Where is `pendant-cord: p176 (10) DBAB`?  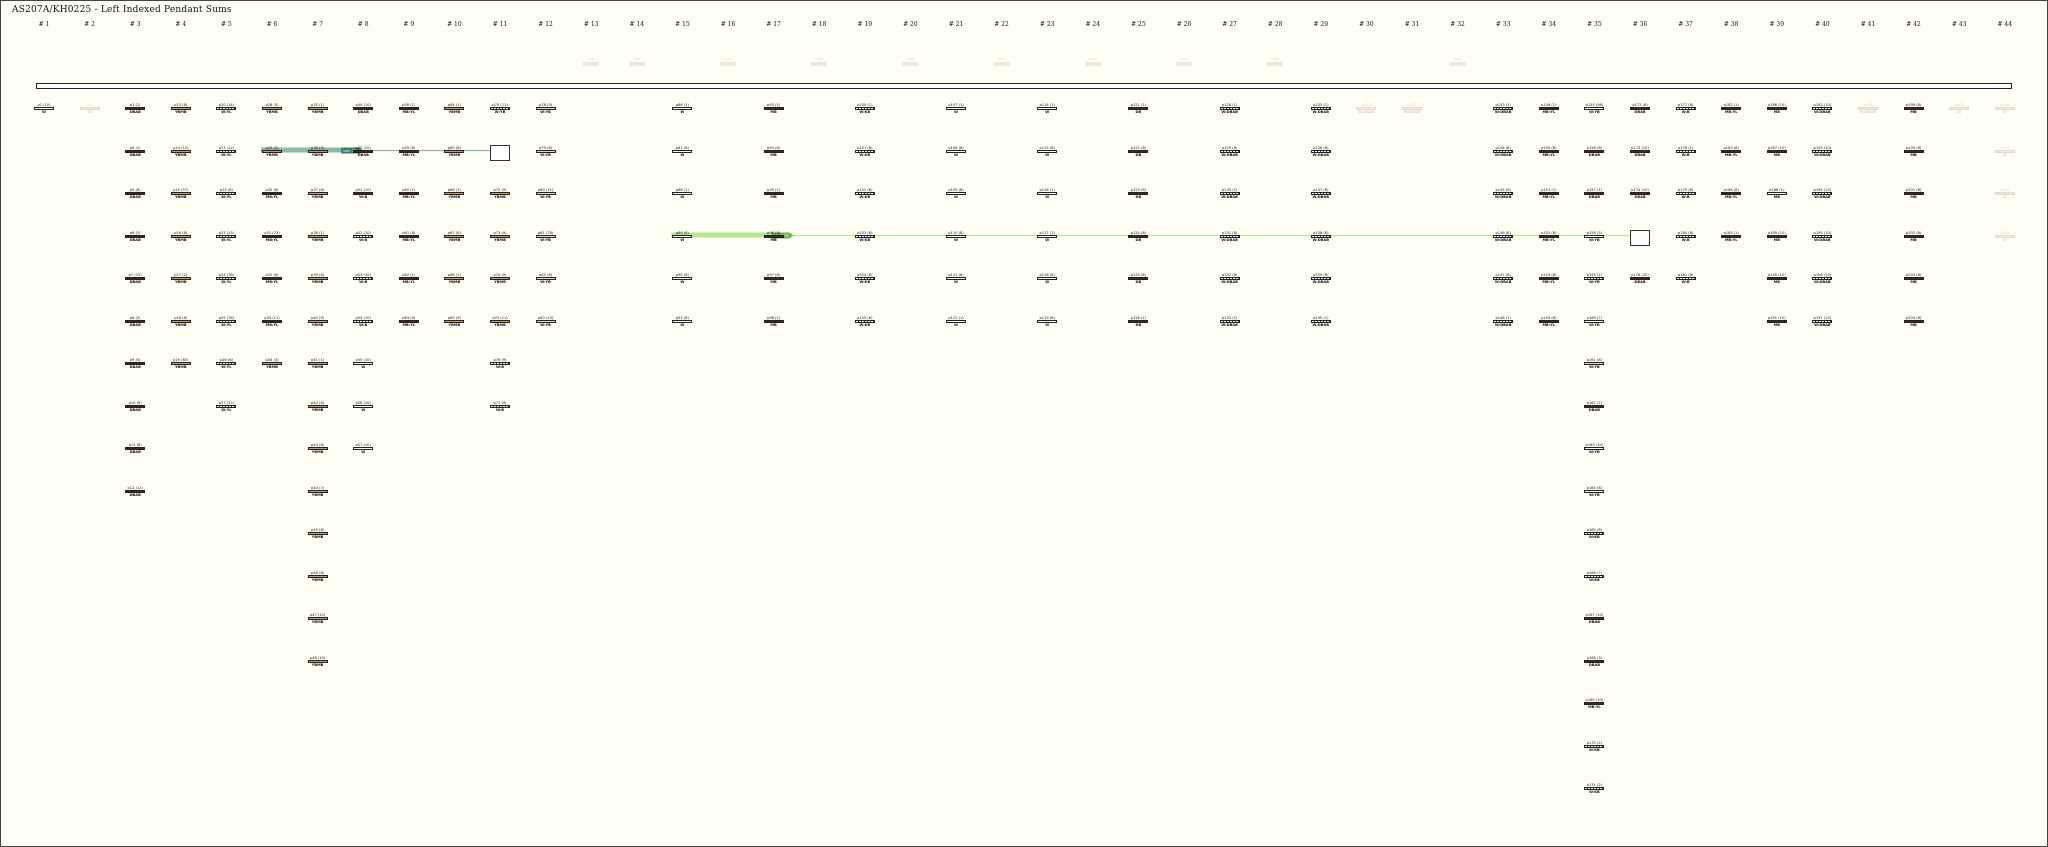
pendant-cord: p176 (10) DBAB is located at coordinates (1640, 278).